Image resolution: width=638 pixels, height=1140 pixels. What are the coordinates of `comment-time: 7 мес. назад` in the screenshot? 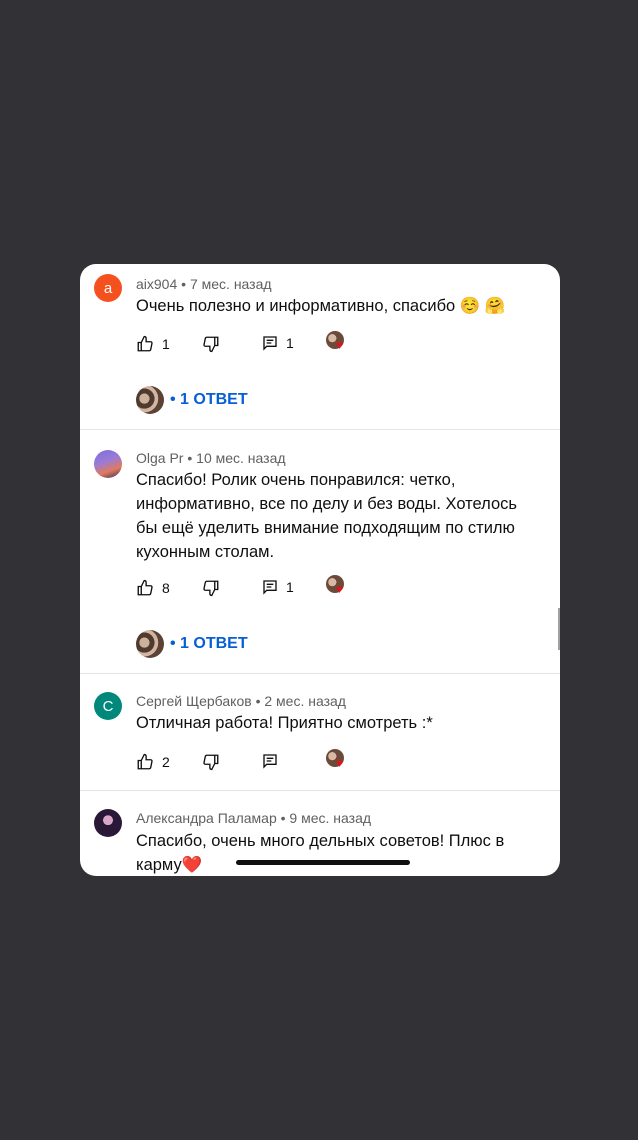 It's located at (231, 284).